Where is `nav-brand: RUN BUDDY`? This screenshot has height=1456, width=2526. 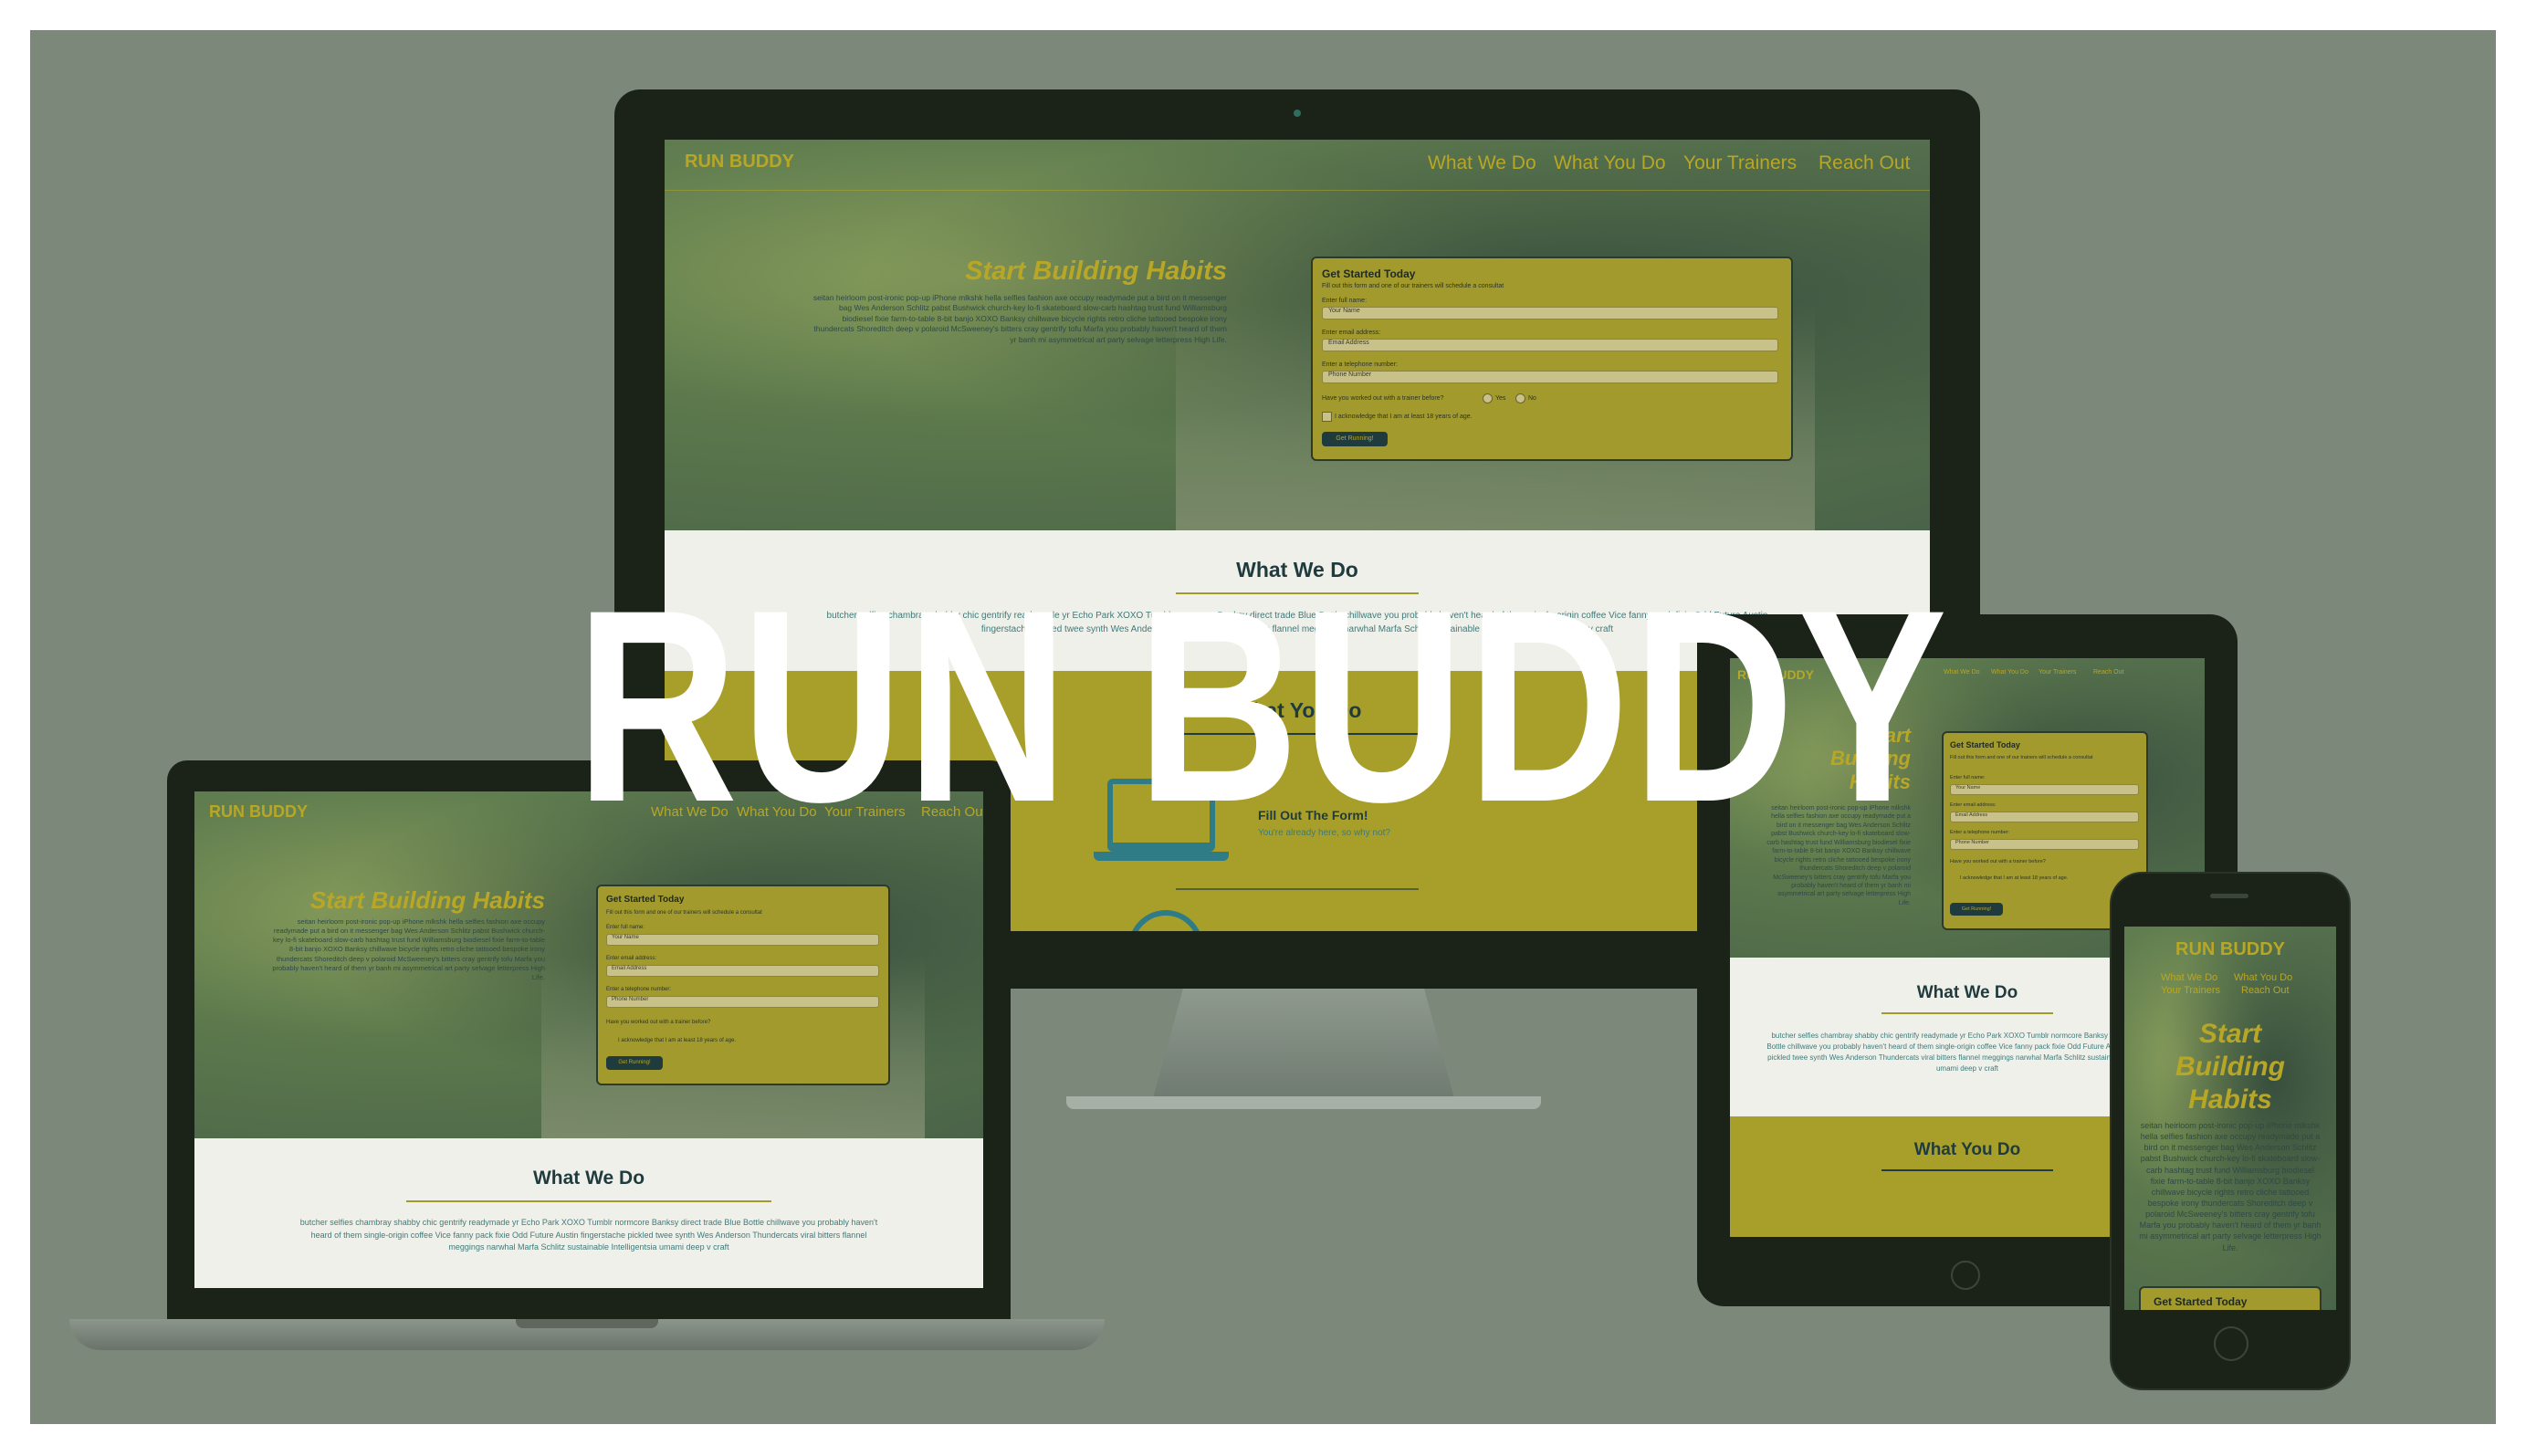 nav-brand: RUN BUDDY is located at coordinates (739, 162).